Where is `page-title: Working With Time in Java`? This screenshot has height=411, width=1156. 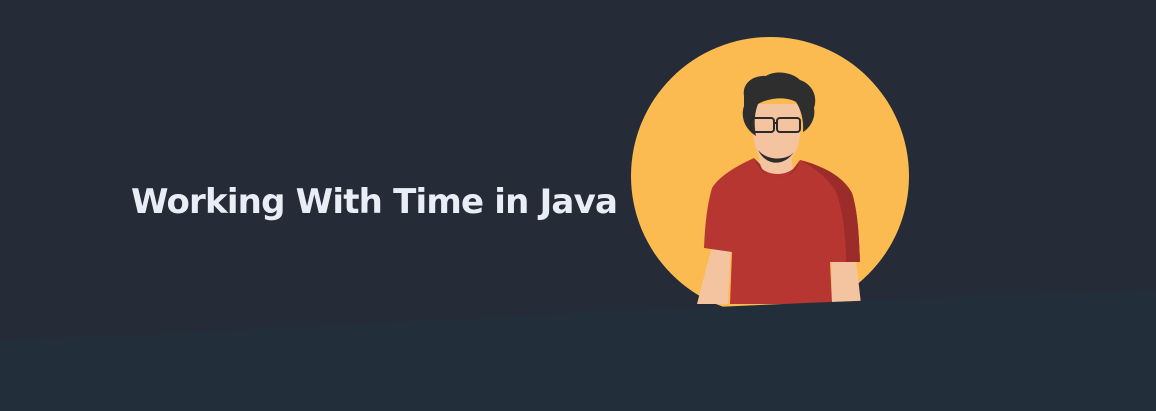
page-title: Working With Time in Java is located at coordinates (374, 202).